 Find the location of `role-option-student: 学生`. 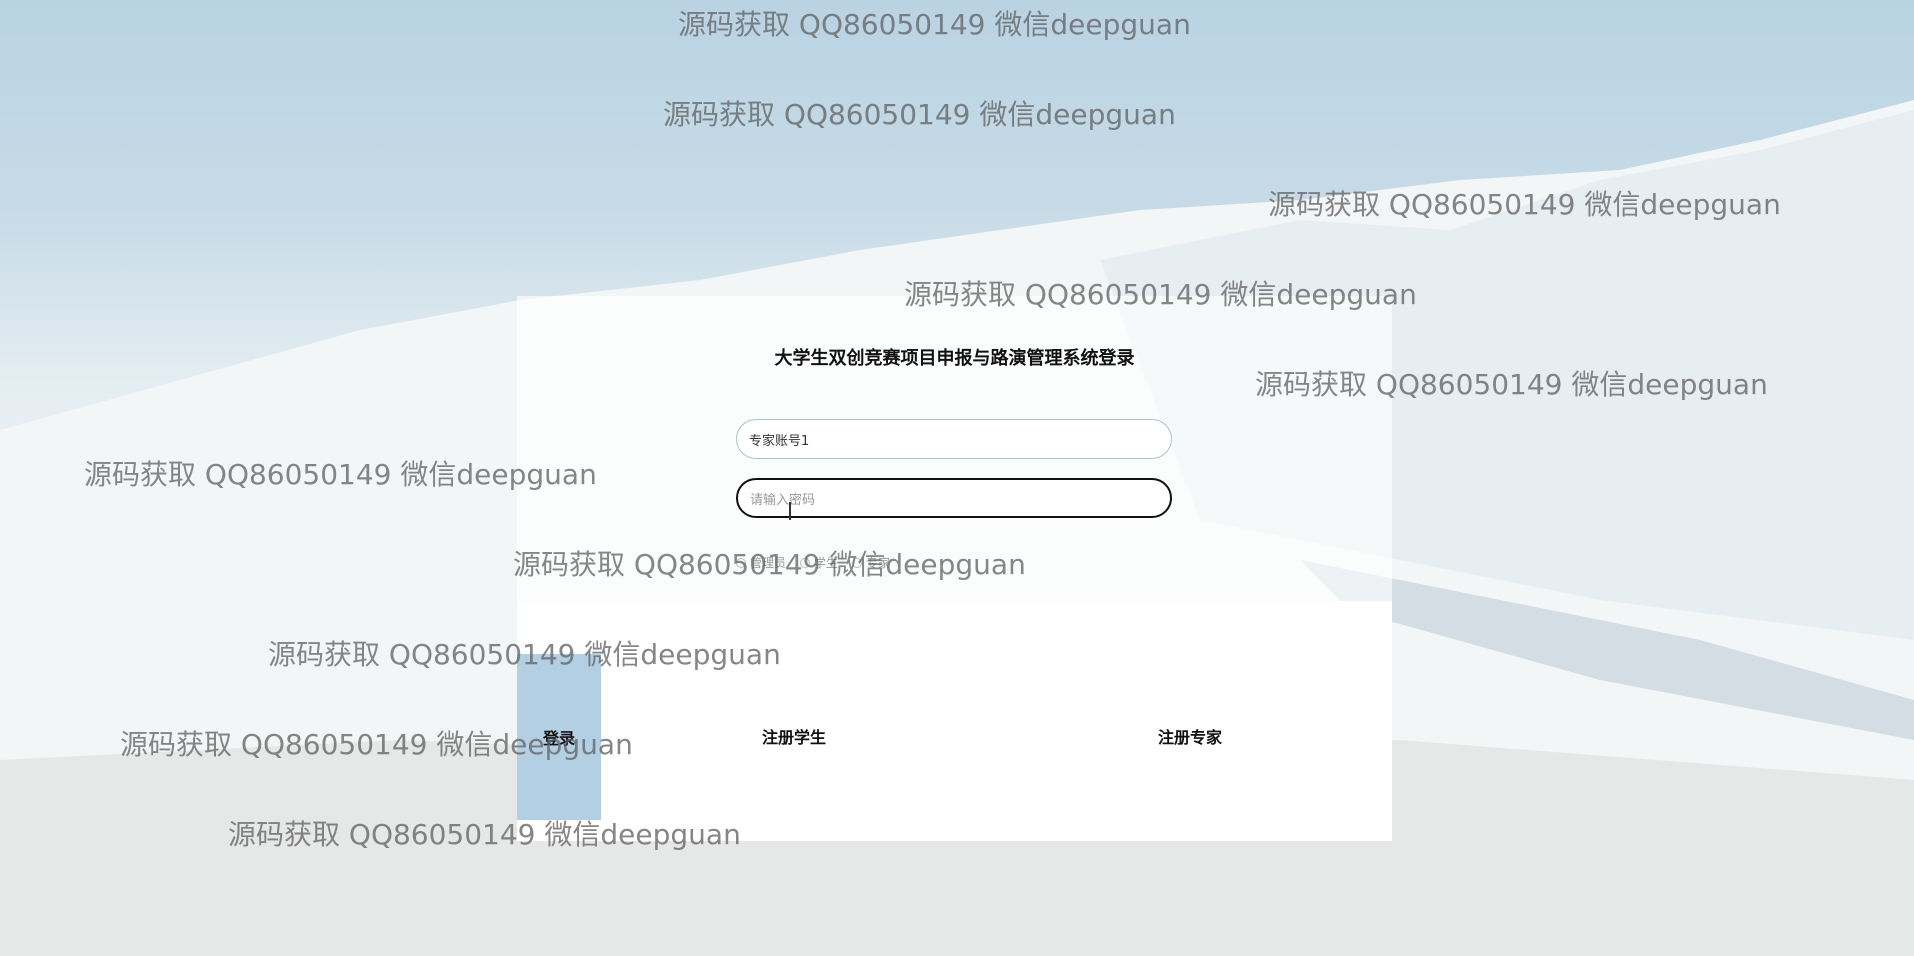

role-option-student: 学生 is located at coordinates (819, 562).